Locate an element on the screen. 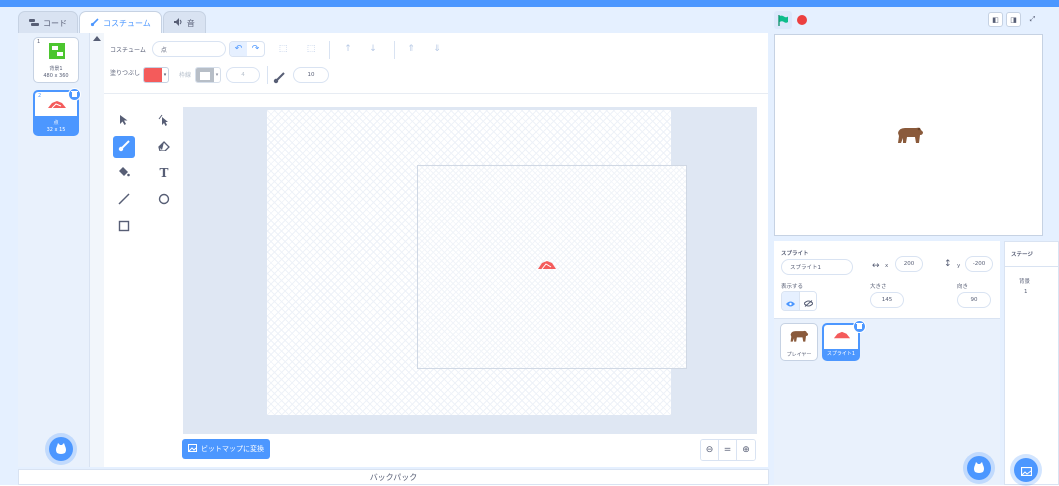  direction-value: 90 is located at coordinates (974, 300).